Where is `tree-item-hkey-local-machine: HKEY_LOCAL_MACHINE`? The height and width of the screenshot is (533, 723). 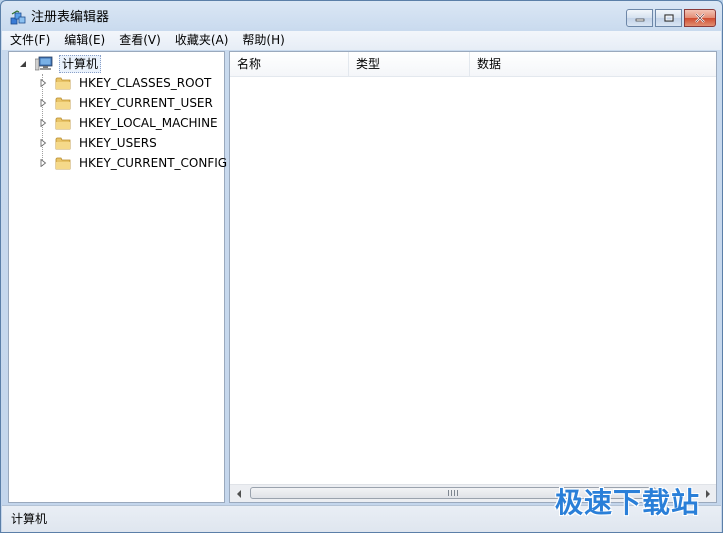 tree-item-hkey-local-machine: HKEY_LOCAL_MACHINE is located at coordinates (129, 123).